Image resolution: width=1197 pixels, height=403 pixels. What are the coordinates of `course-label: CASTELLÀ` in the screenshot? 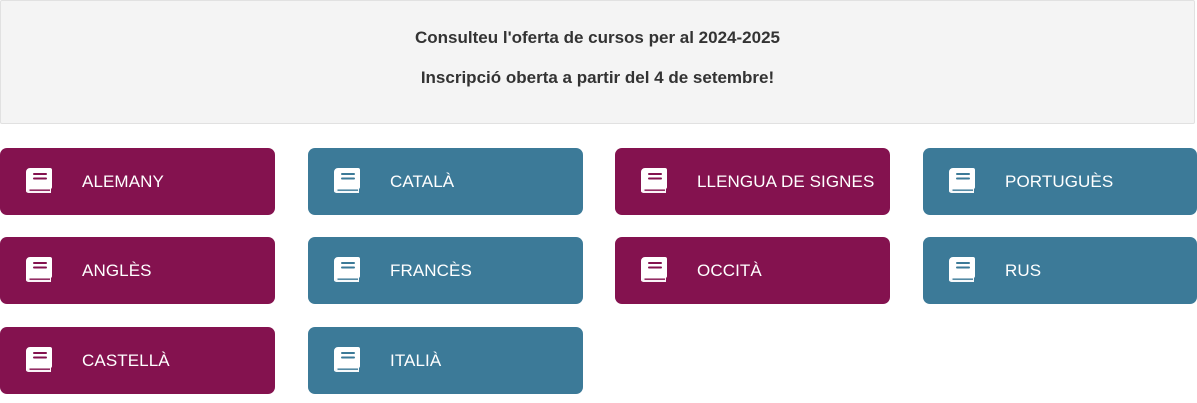 It's located at (126, 360).